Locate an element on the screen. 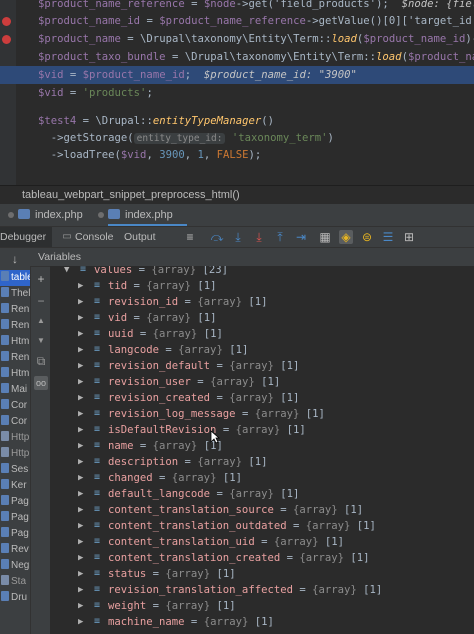 The height and width of the screenshot is (634, 474). code-line: $vid = 'products'; is located at coordinates (237, 93).